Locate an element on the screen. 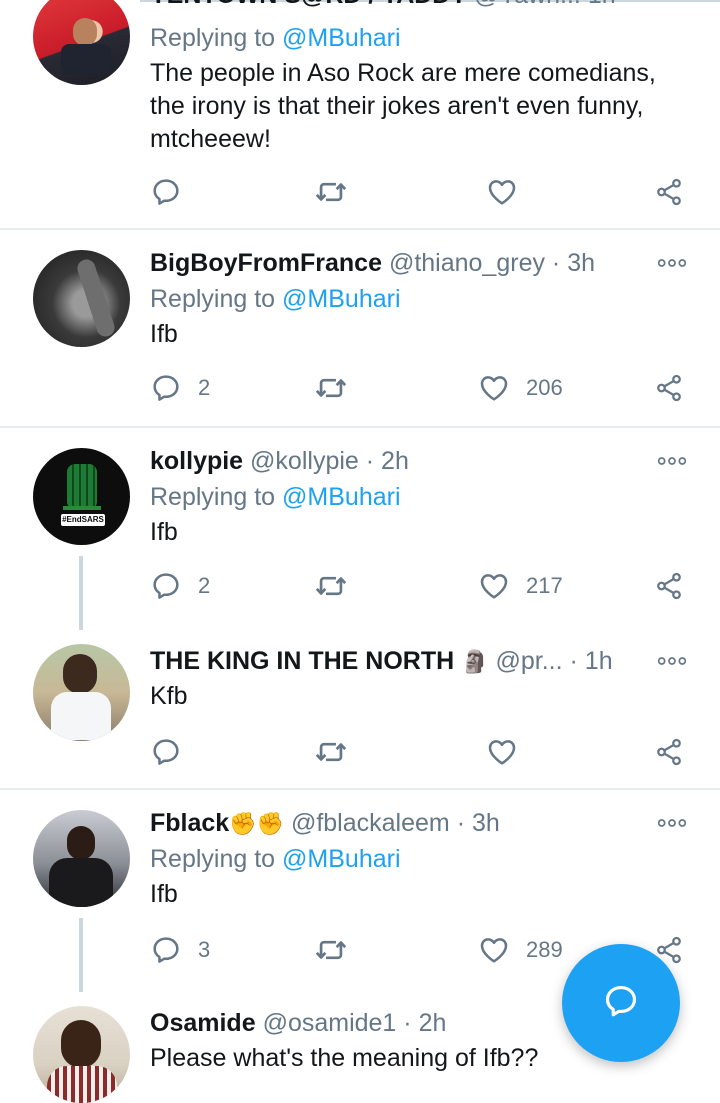  avatar-figure is located at coordinates (85, 32).